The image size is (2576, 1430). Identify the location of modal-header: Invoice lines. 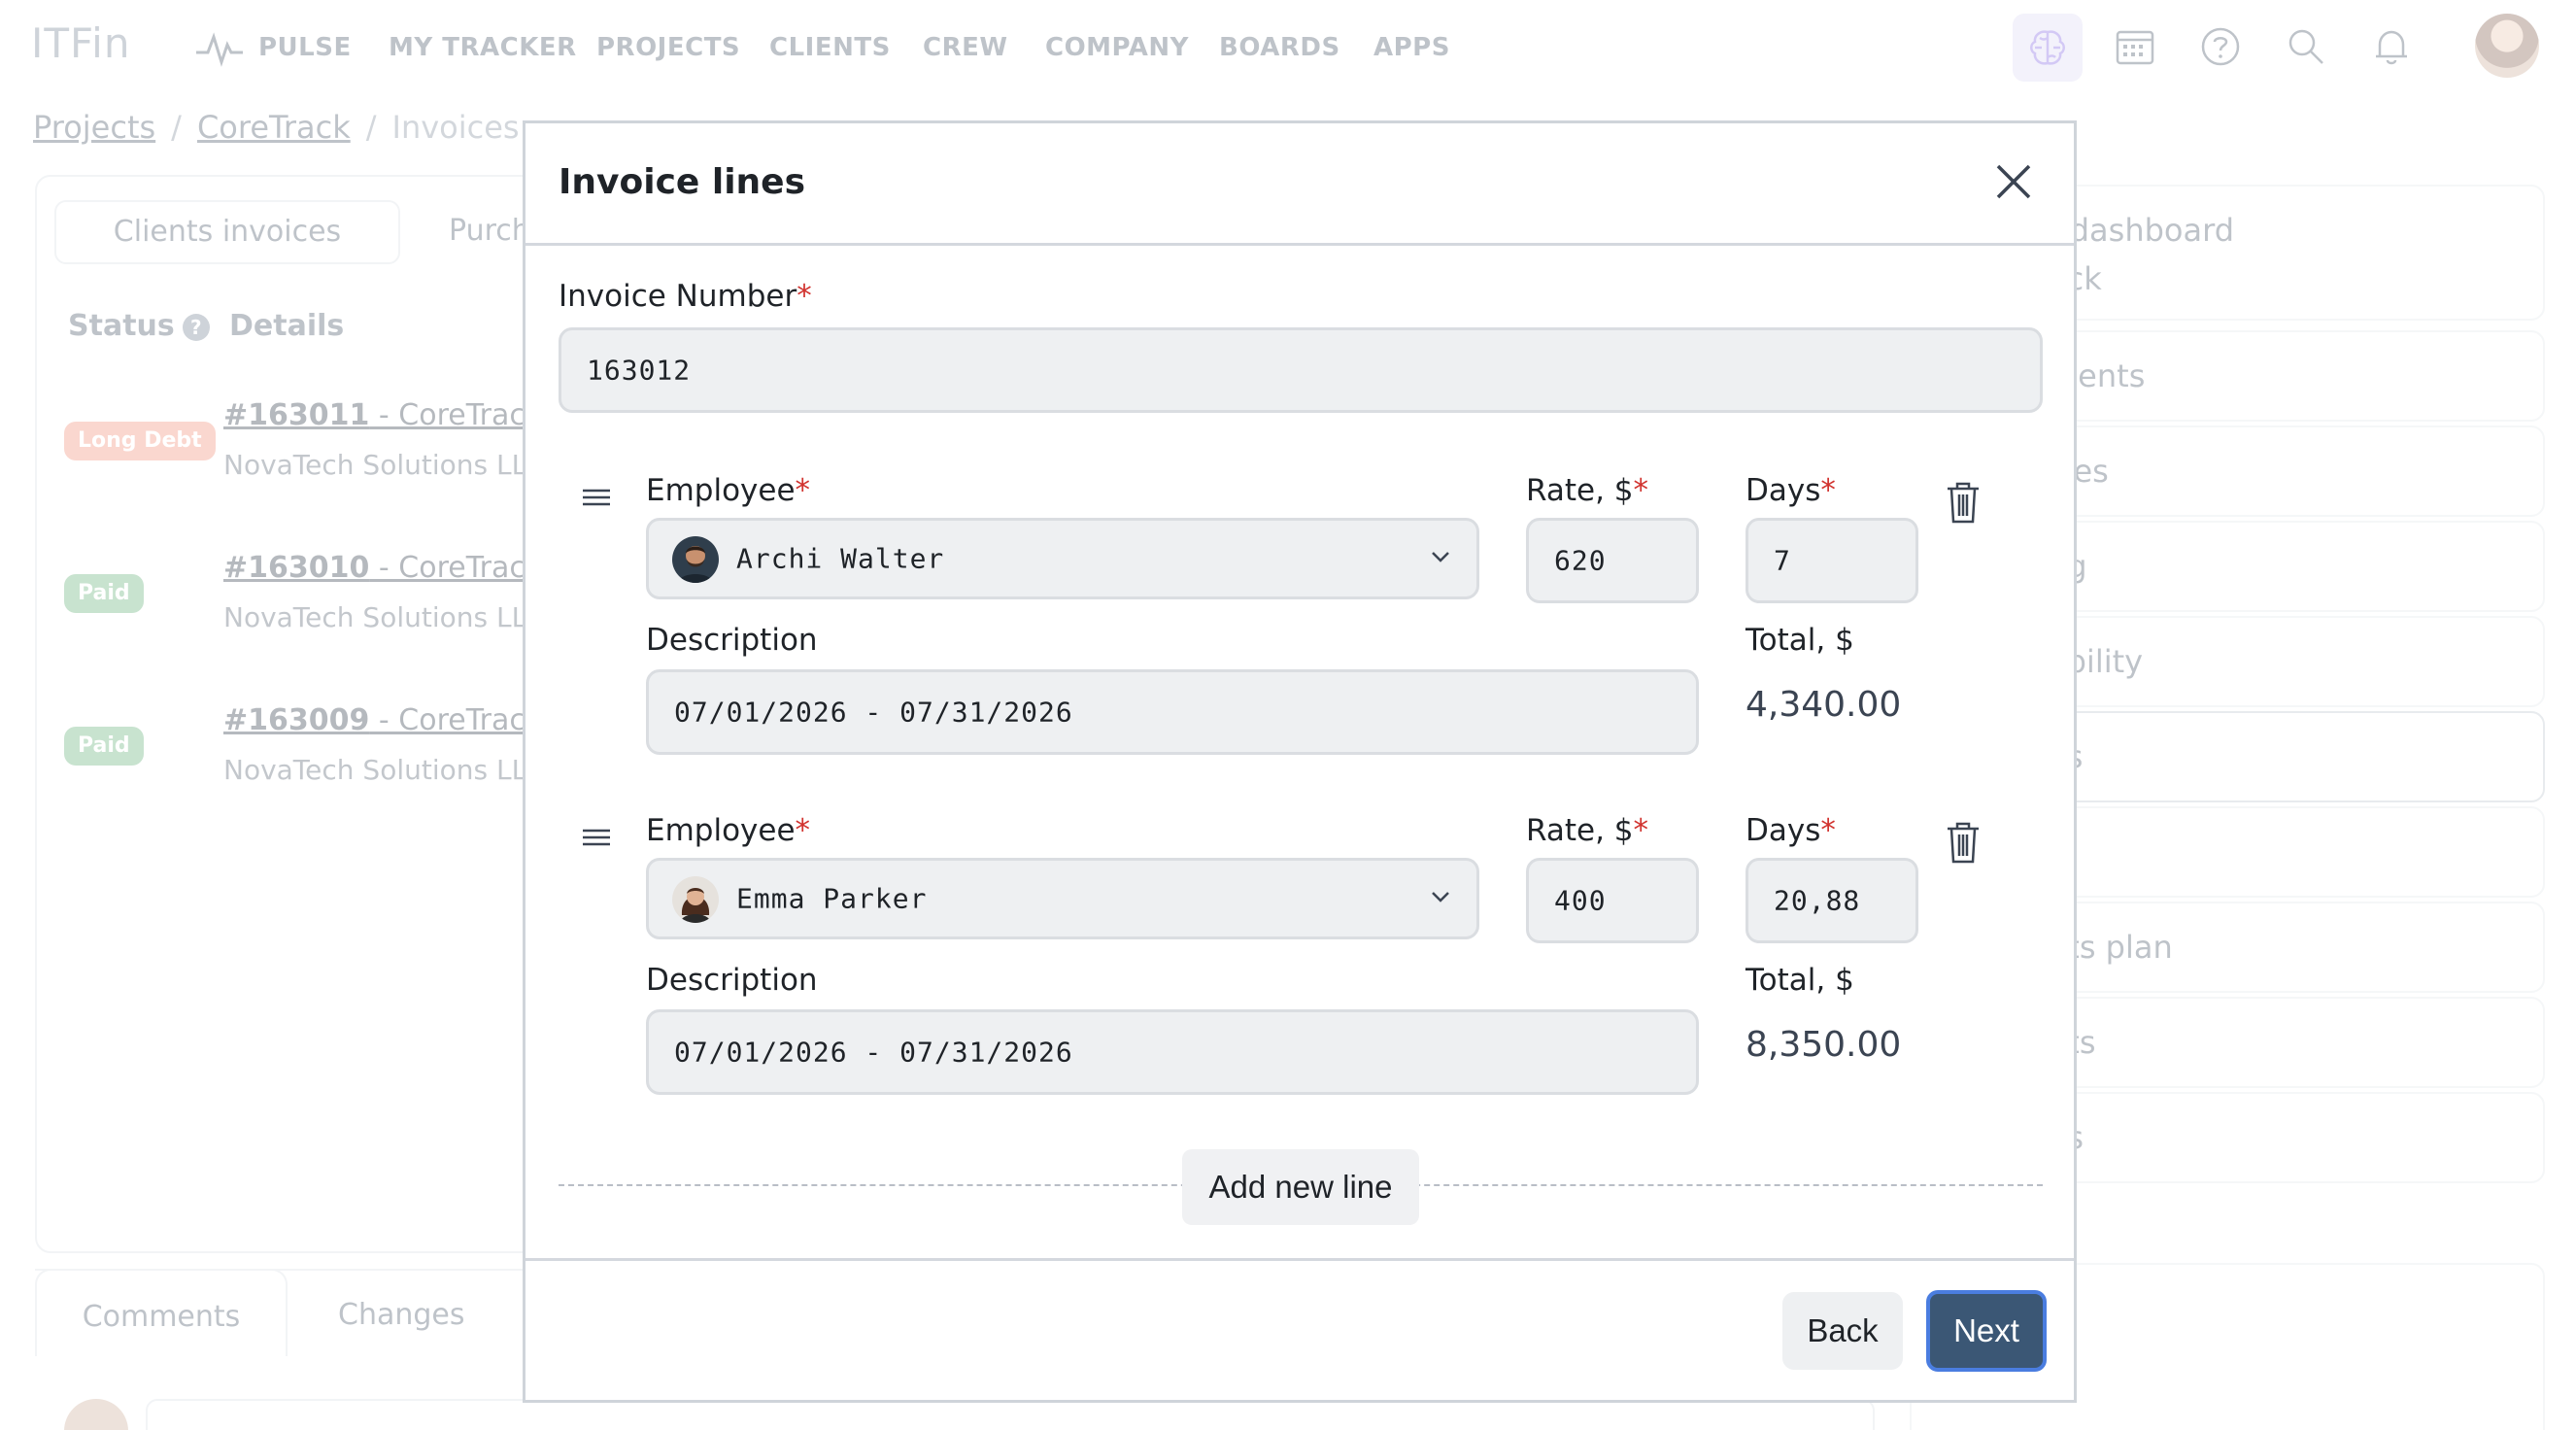
(1299, 184).